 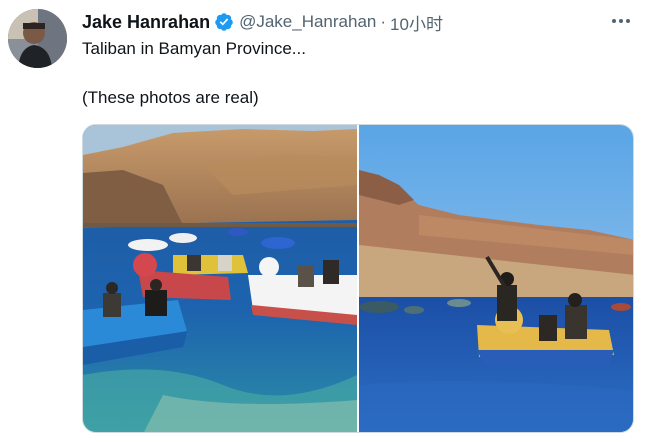 I want to click on user-handle: @Jake_Hanrahan, so click(x=307, y=22).